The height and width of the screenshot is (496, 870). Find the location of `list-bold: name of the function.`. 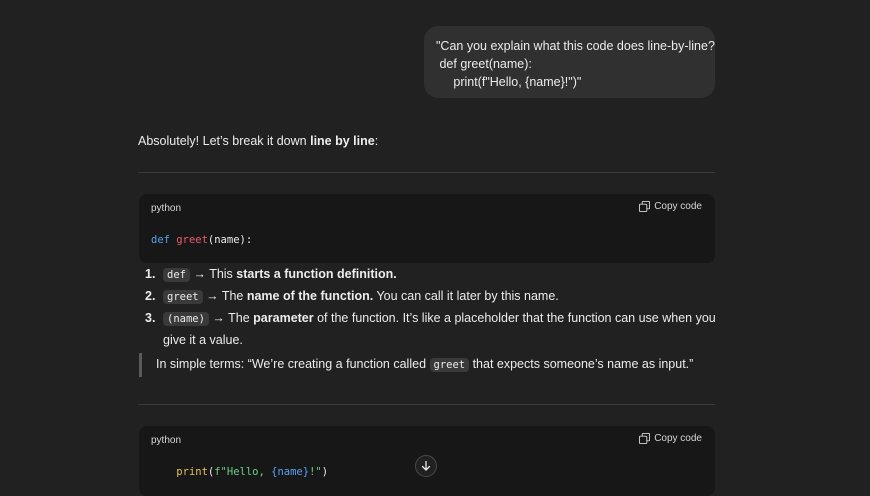

list-bold: name of the function. is located at coordinates (310, 296).